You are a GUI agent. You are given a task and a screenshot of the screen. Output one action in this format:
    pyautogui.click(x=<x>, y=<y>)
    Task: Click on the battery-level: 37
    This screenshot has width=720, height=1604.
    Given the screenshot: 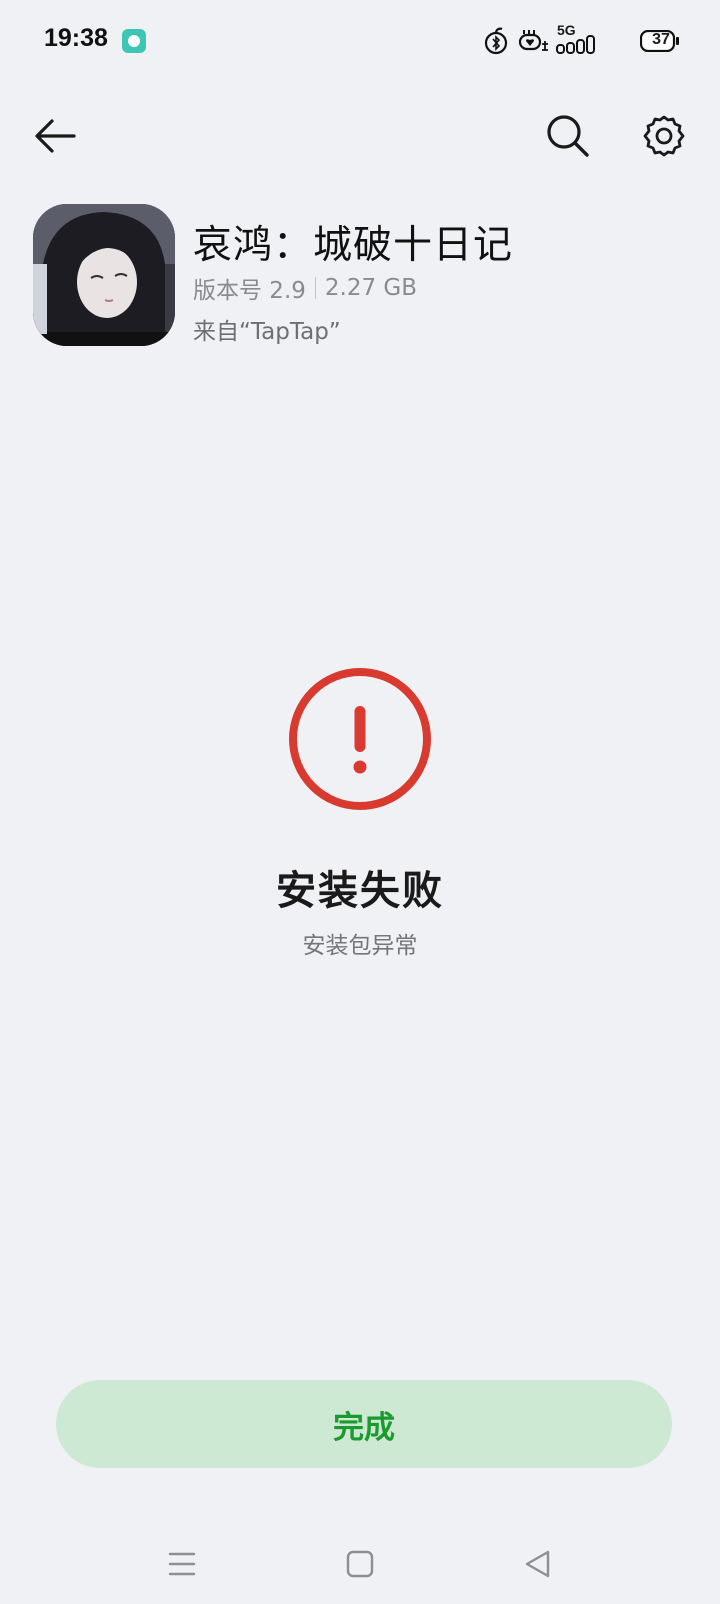 What is the action you would take?
    pyautogui.click(x=661, y=39)
    